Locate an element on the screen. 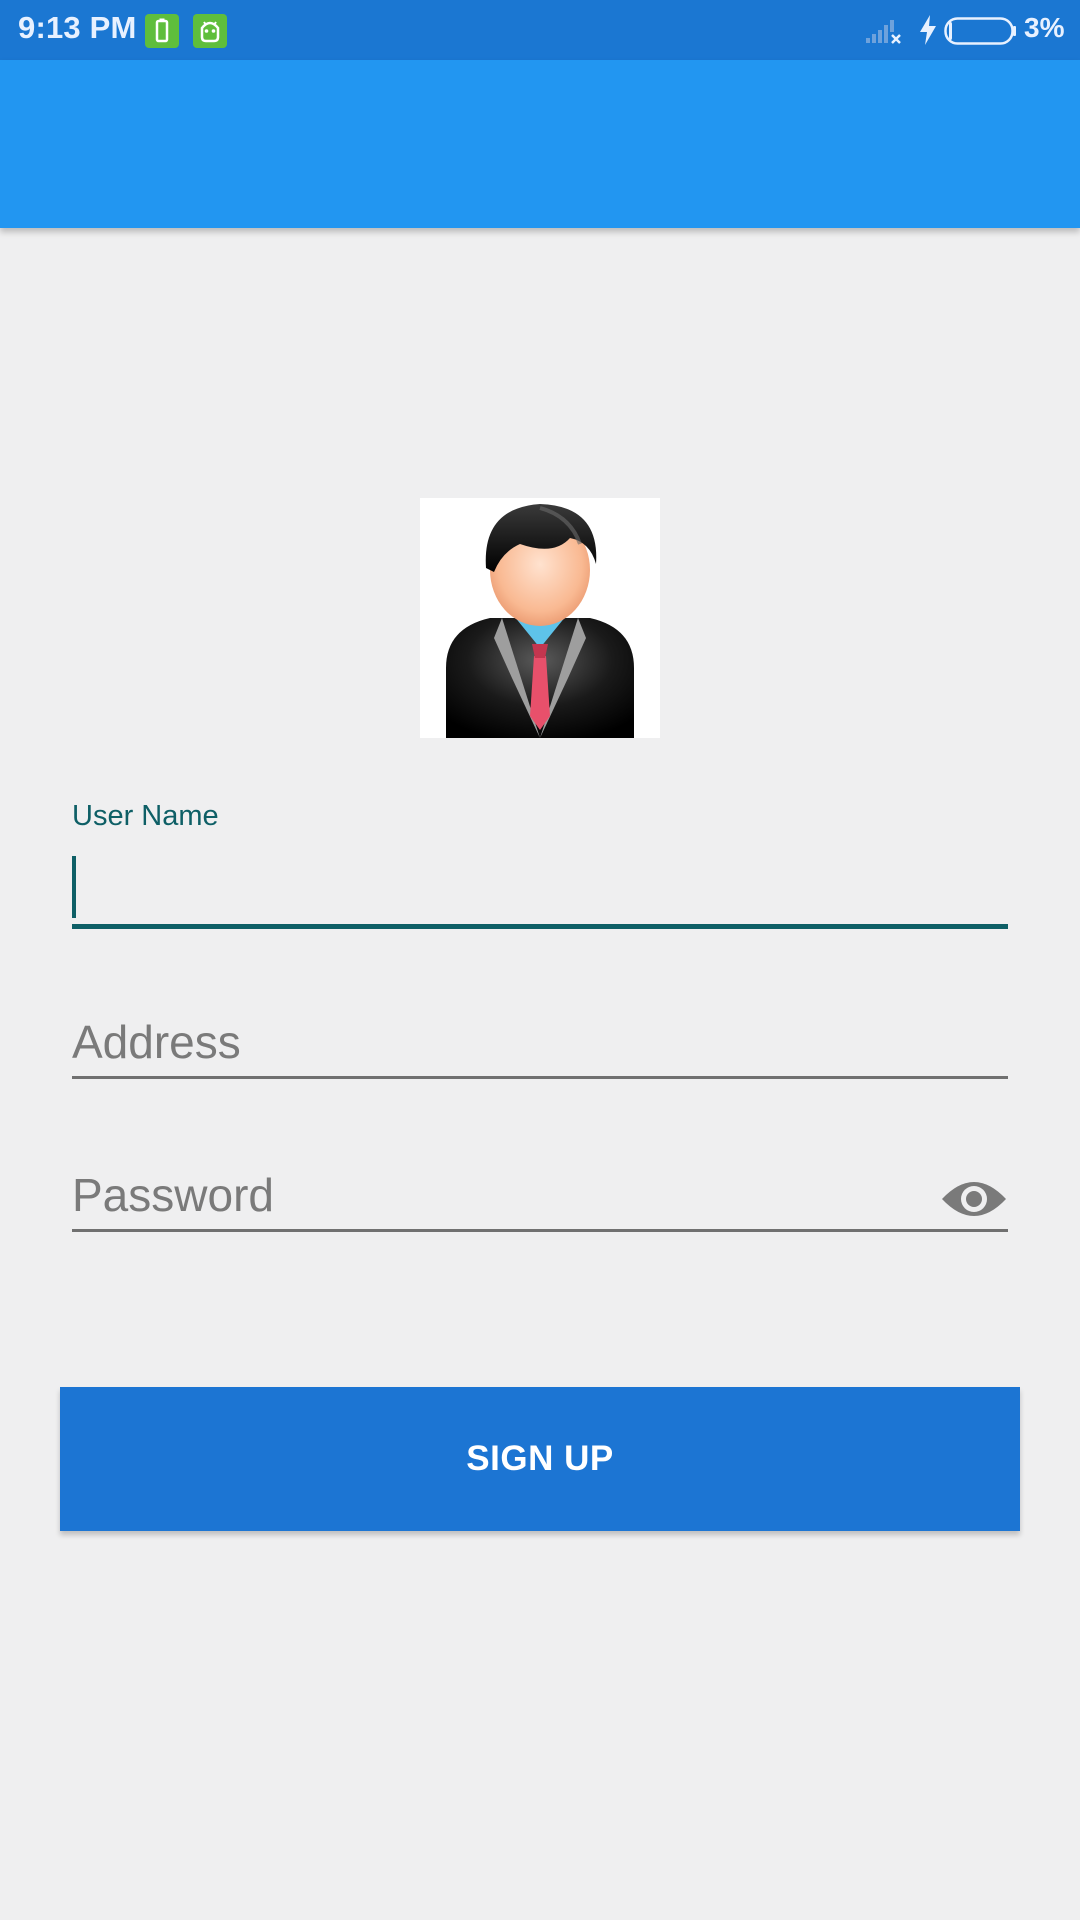  app-bar is located at coordinates (540, 144).